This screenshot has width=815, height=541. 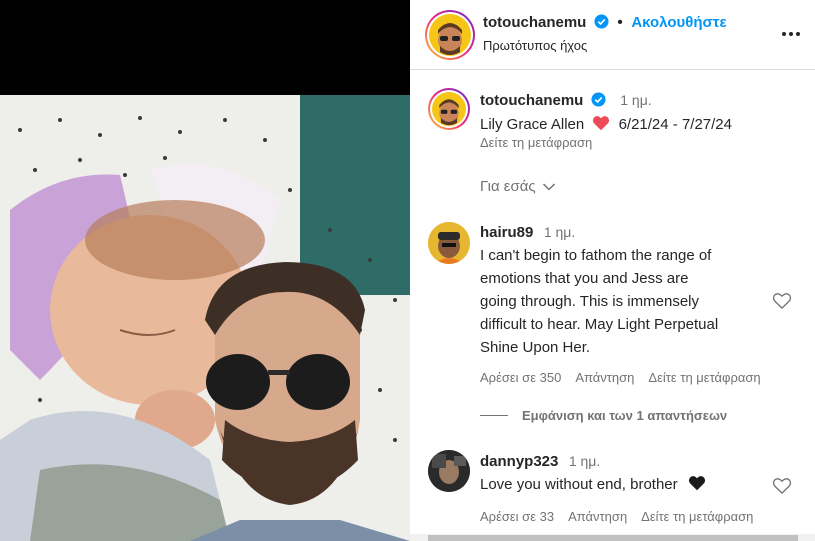 What do you see at coordinates (791, 34) in the screenshot?
I see `more-options-icon` at bounding box center [791, 34].